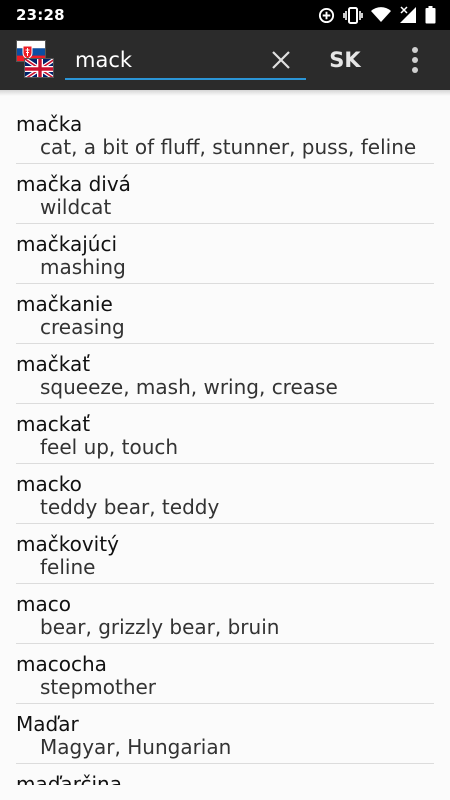 Image resolution: width=450 pixels, height=800 pixels. I want to click on status-icons, so click(377, 15).